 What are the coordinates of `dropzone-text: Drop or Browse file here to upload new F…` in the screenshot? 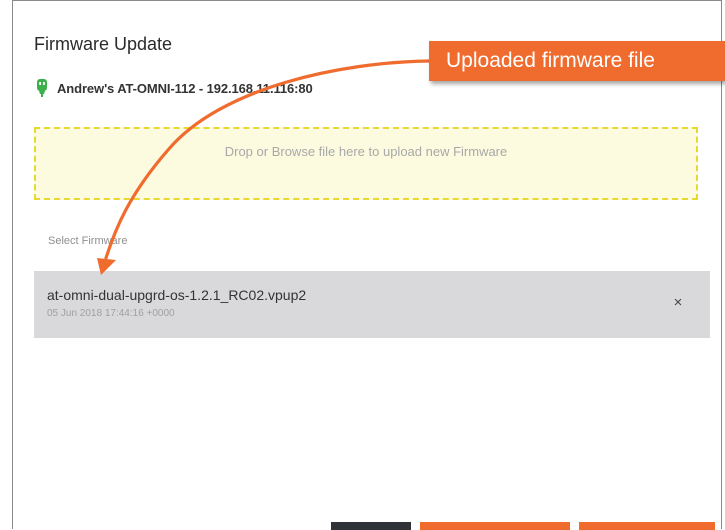 It's located at (366, 151).